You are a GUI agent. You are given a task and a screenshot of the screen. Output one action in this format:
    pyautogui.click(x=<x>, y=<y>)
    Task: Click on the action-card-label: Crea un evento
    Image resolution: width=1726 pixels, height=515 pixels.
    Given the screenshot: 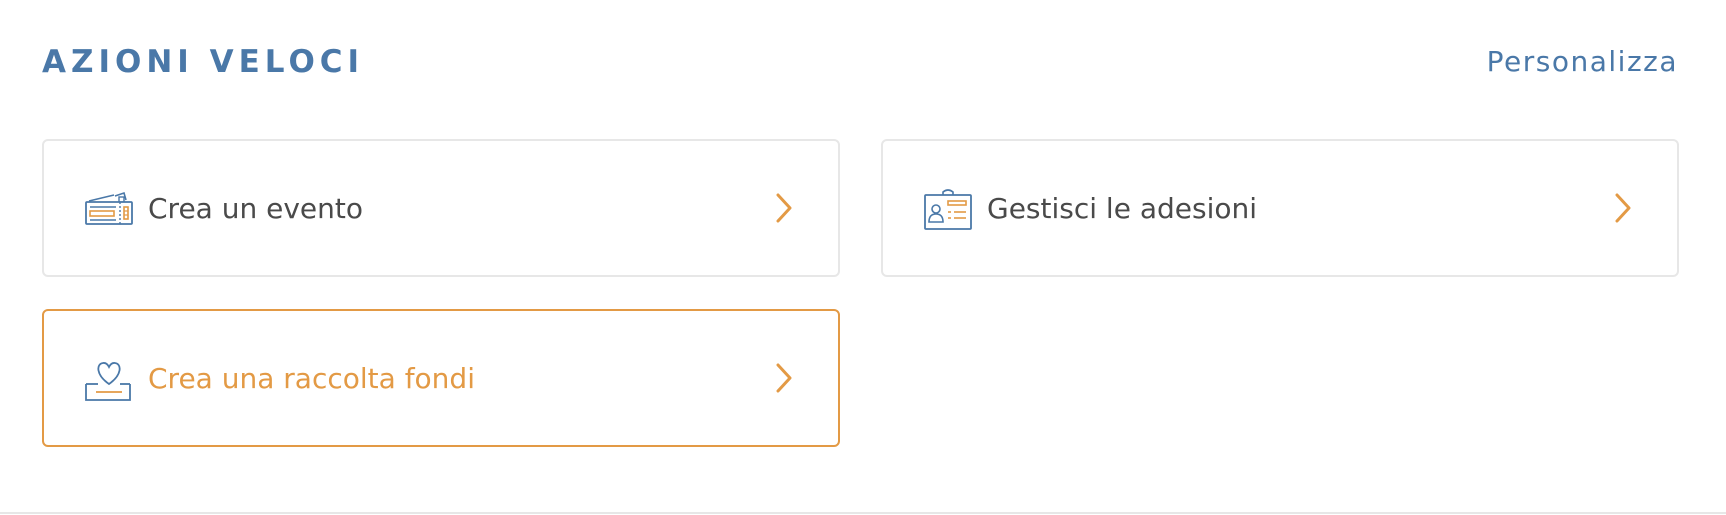 What is the action you would take?
    pyautogui.click(x=256, y=208)
    